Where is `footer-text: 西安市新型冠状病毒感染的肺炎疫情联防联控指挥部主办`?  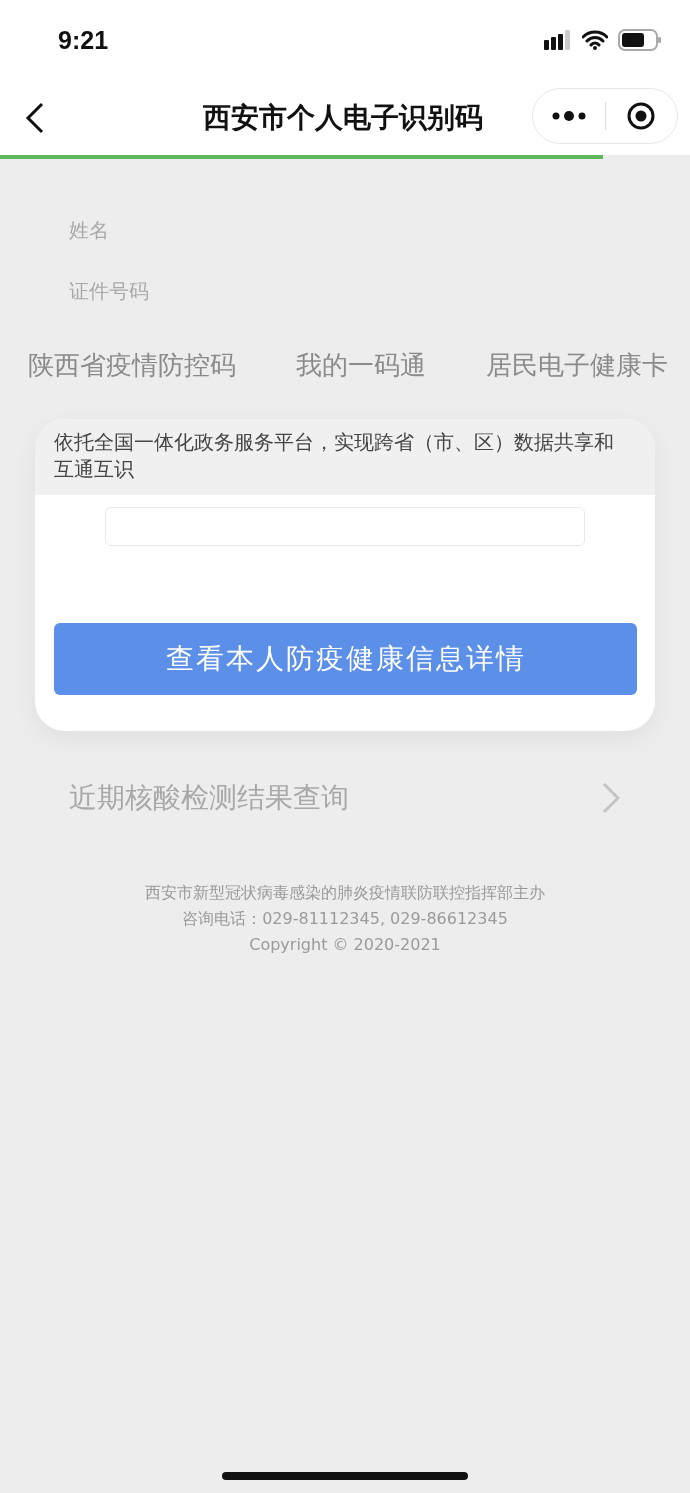
footer-text: 西安市新型冠状病毒感染的肺炎疫情联防联控指挥部主办 is located at coordinates (345, 893).